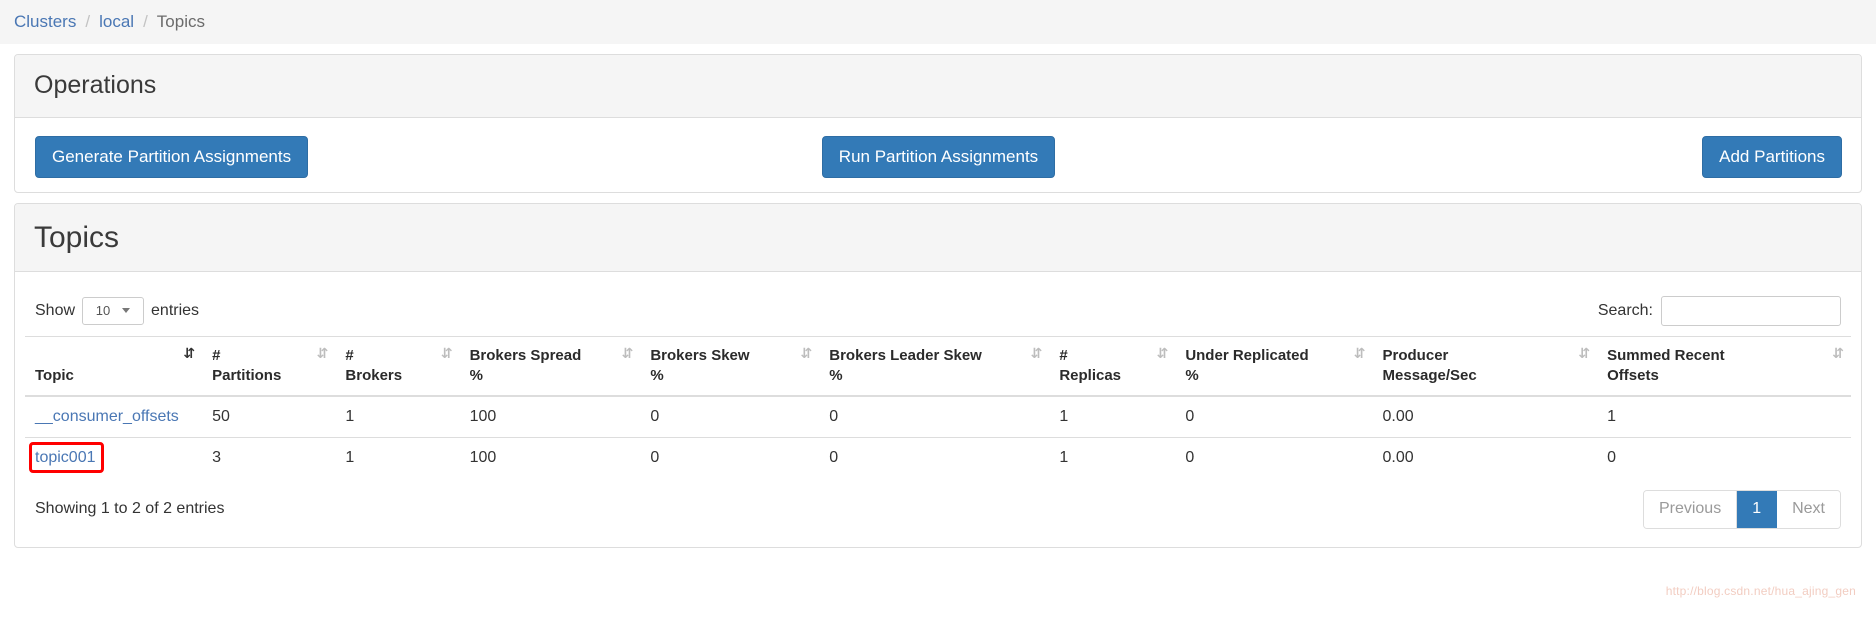 This screenshot has height=622, width=1876. Describe the element at coordinates (1625, 310) in the screenshot. I see `search-label: Search:` at that location.